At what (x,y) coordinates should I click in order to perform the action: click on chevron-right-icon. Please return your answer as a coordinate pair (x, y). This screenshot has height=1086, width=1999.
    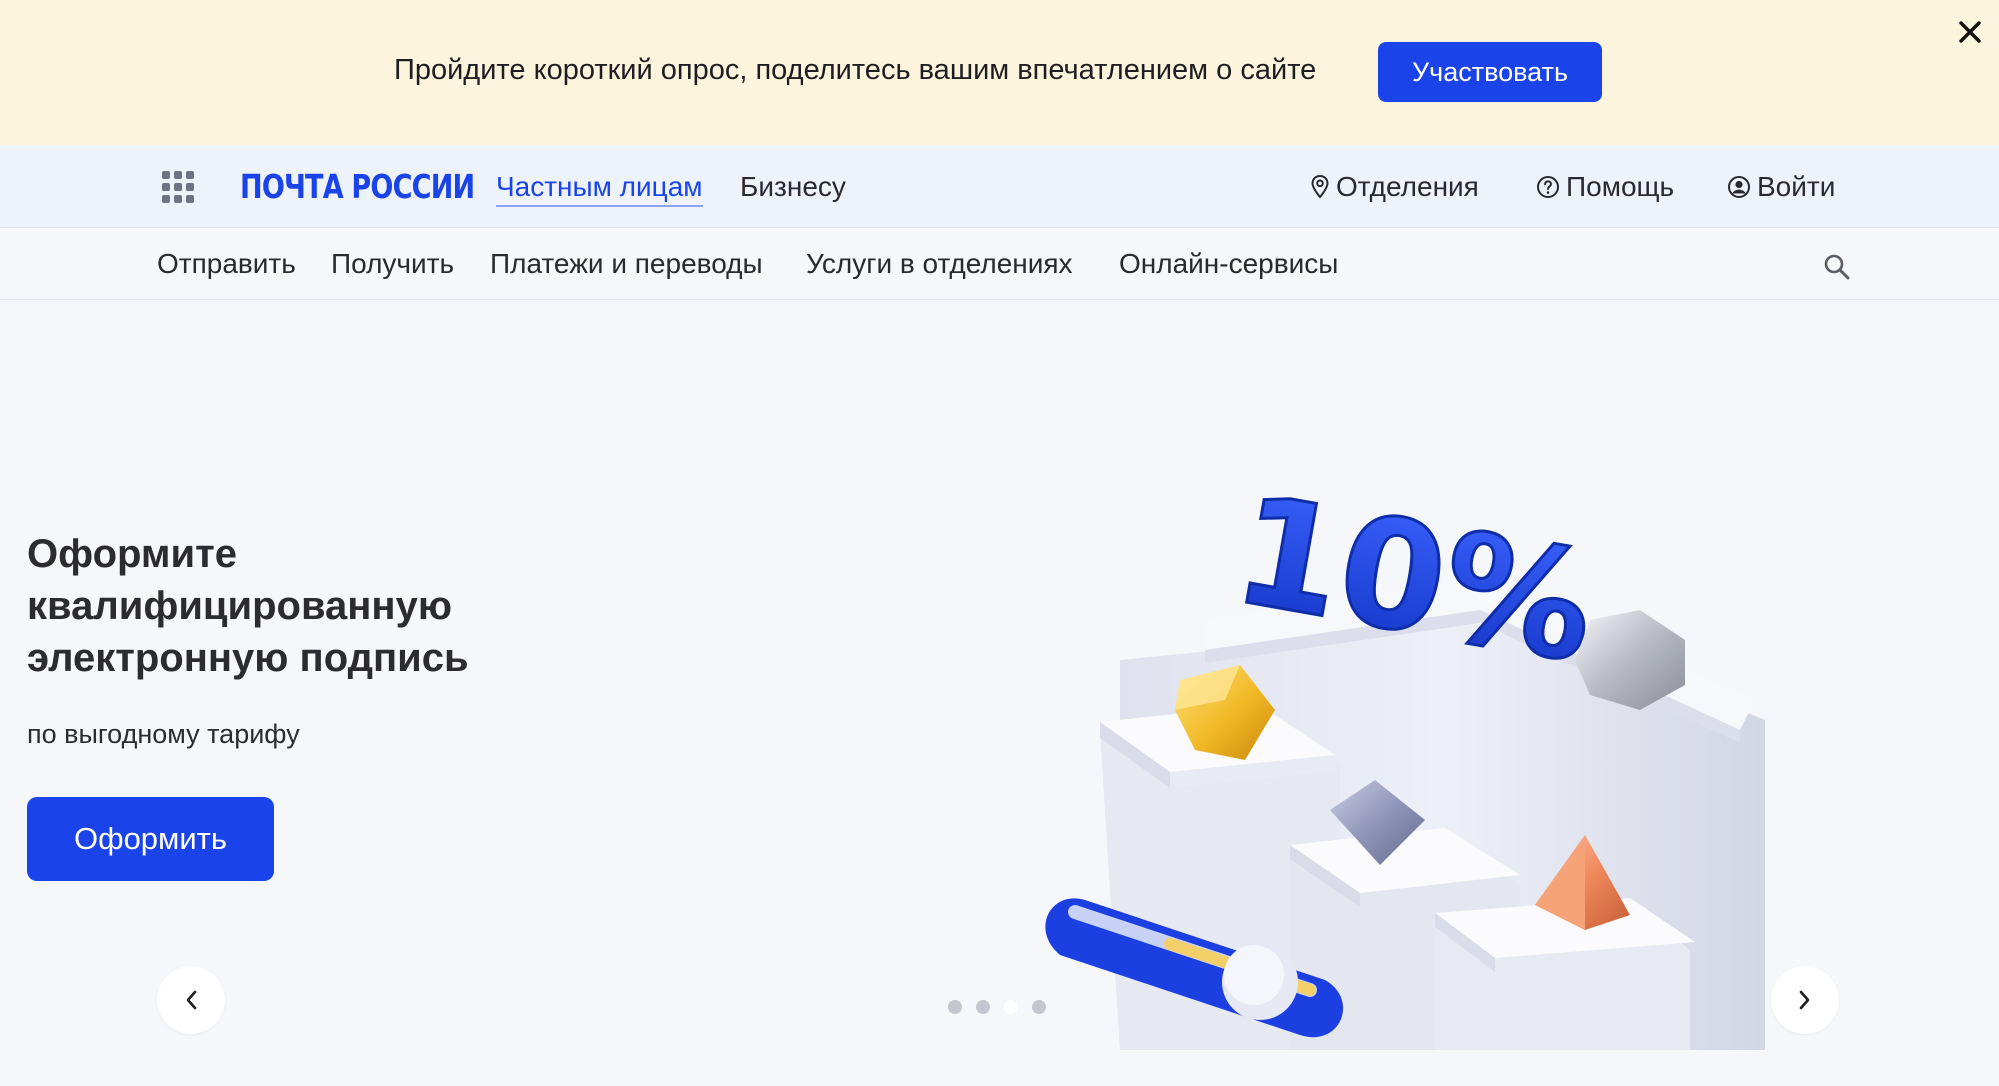
    Looking at the image, I should click on (1804, 1000).